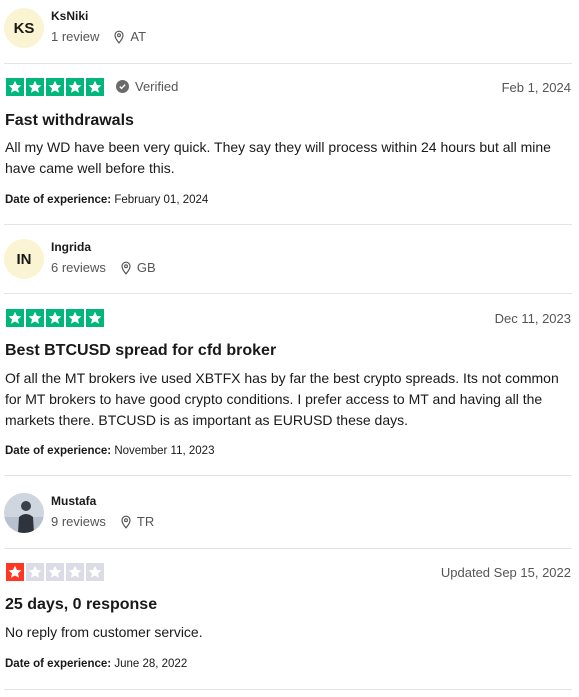 The image size is (579, 697). Describe the element at coordinates (536, 87) in the screenshot. I see `review-date: Feb 1, 2024` at that location.